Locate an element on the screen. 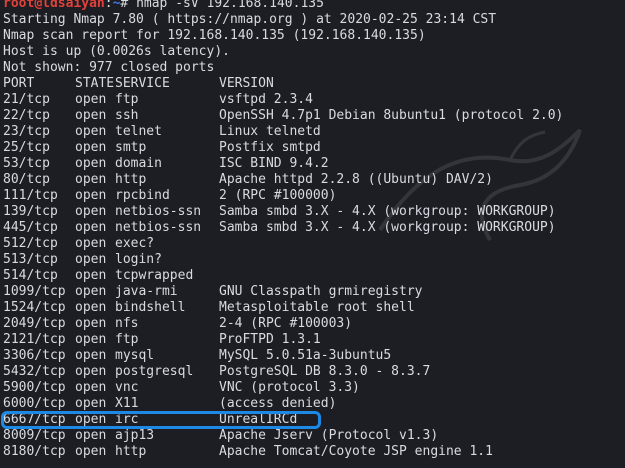 This screenshot has width=625, height=468. version-cell: ProFTPD 1.3.1 is located at coordinates (270, 339).